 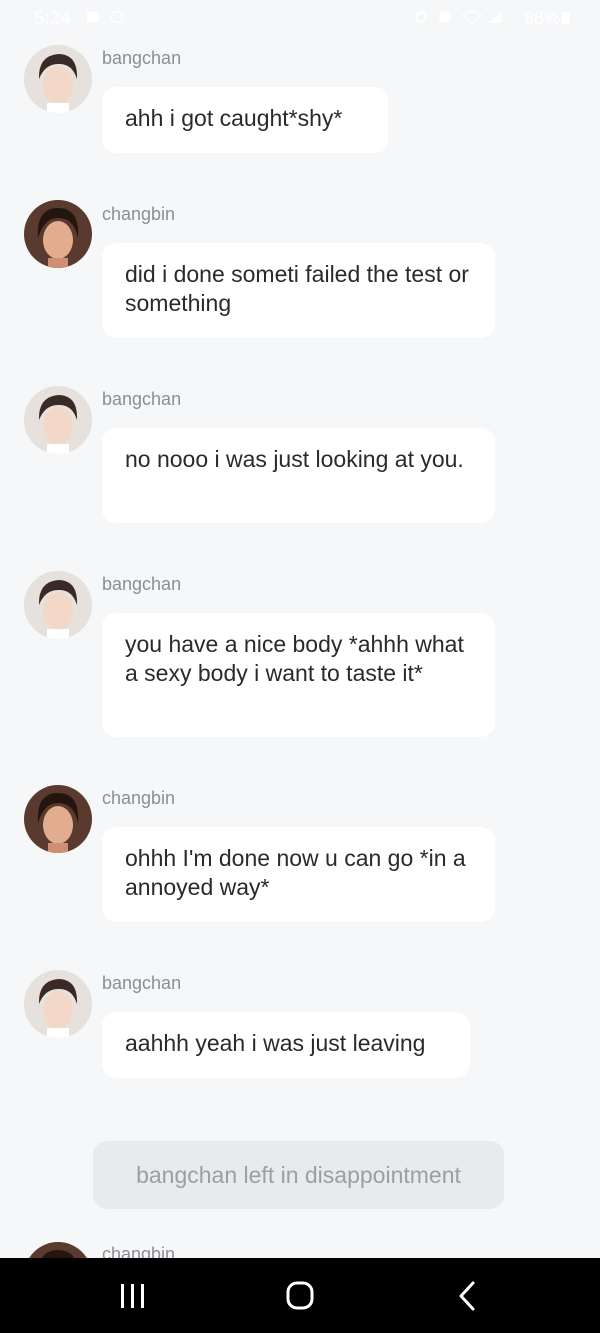 I want to click on signal-icon, so click(x=495, y=17).